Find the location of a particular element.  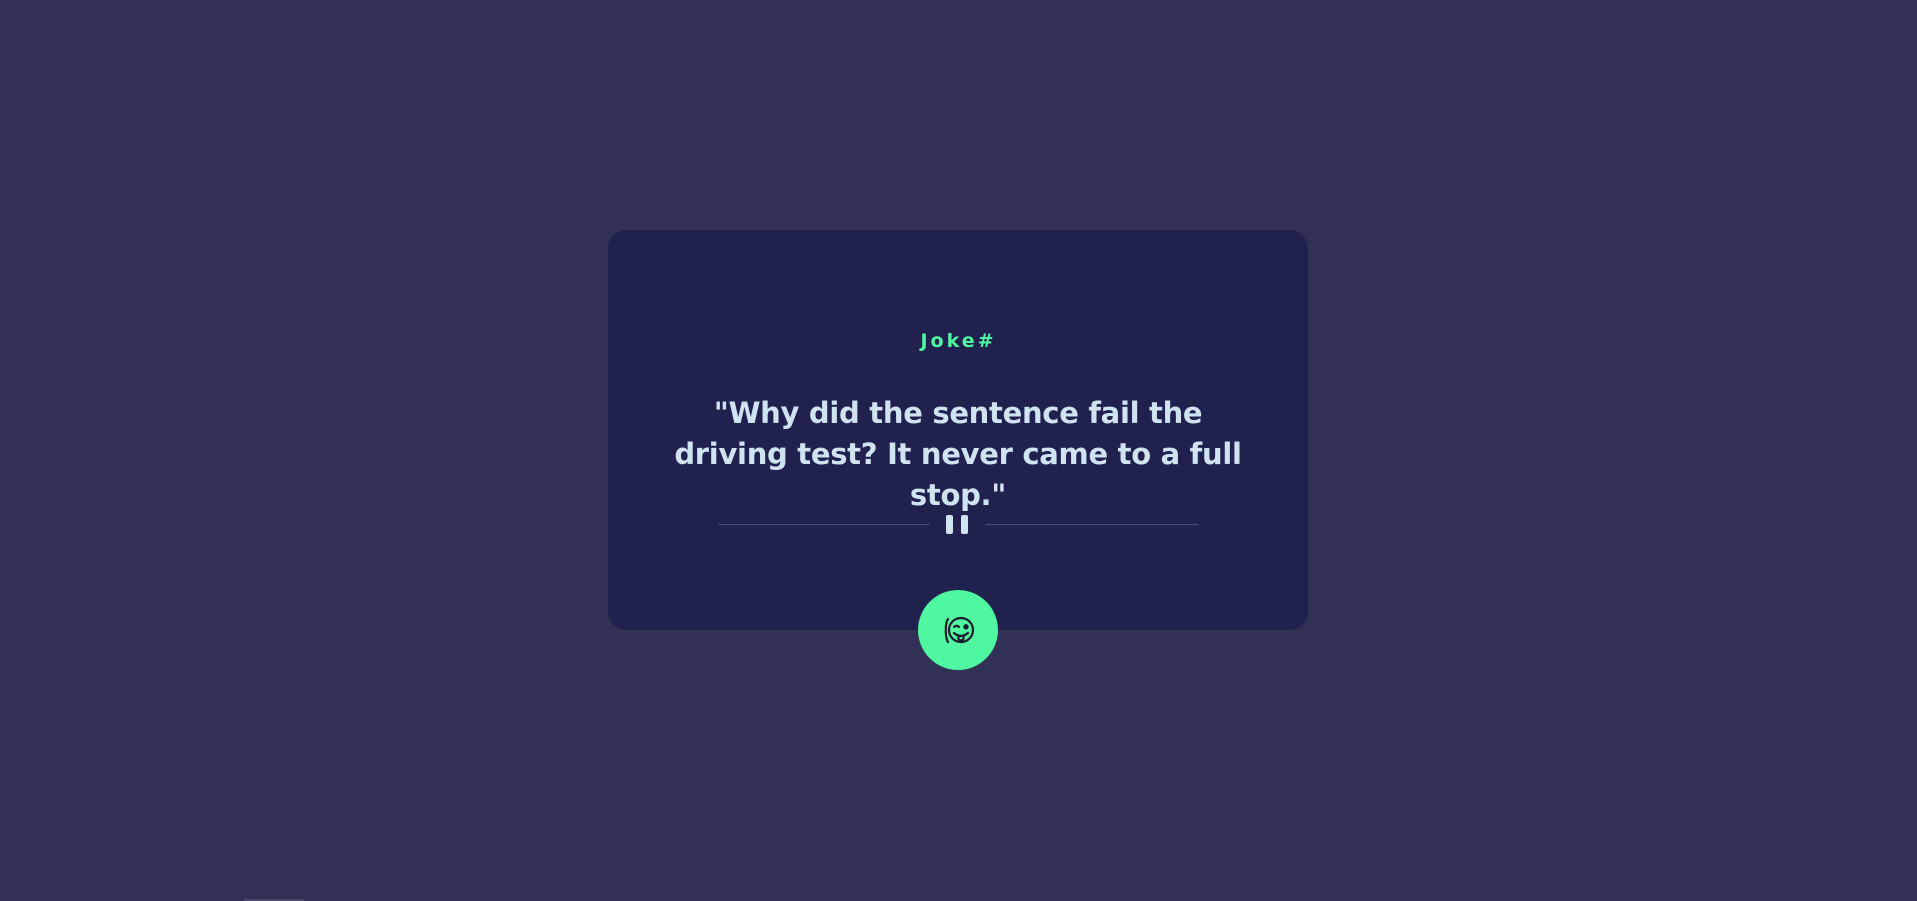

pause-bar-left is located at coordinates (949, 524).